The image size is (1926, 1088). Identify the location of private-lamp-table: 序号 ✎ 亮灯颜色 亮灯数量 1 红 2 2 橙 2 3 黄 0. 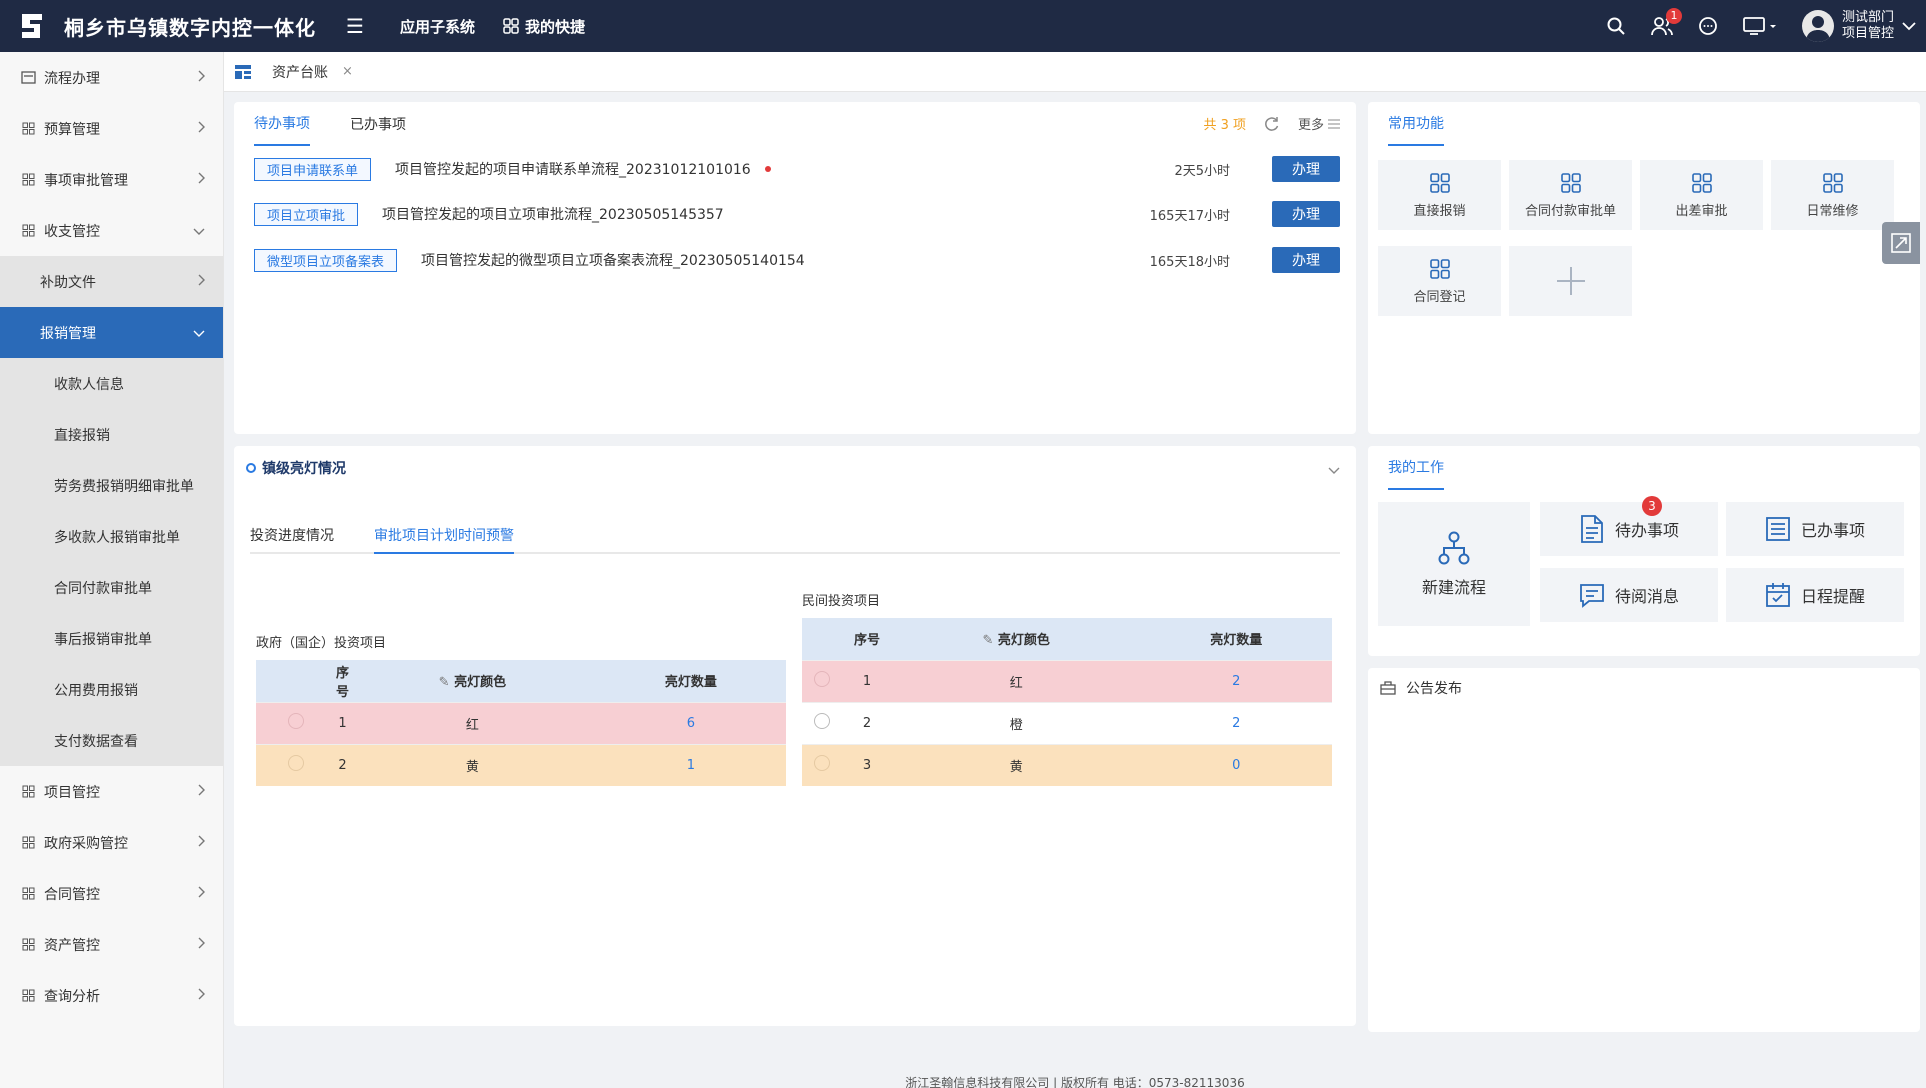
(1067, 702).